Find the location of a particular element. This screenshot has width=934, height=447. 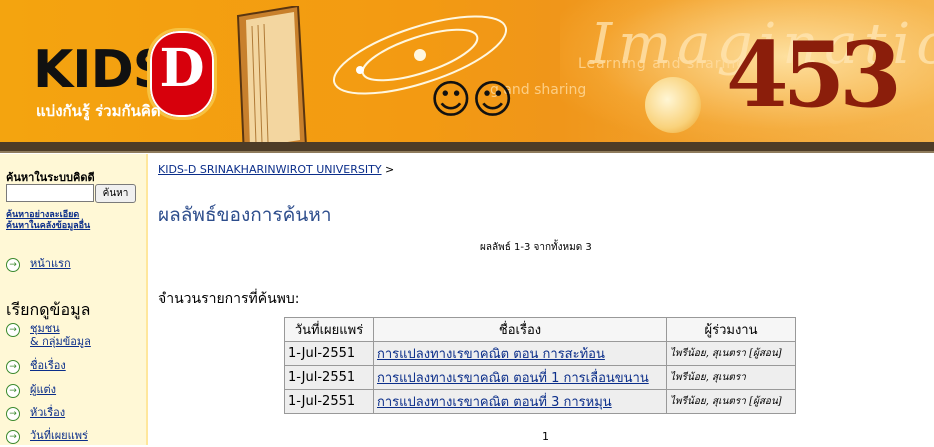

nav-subjects: → หัวเรื่อง is located at coordinates (35, 415).